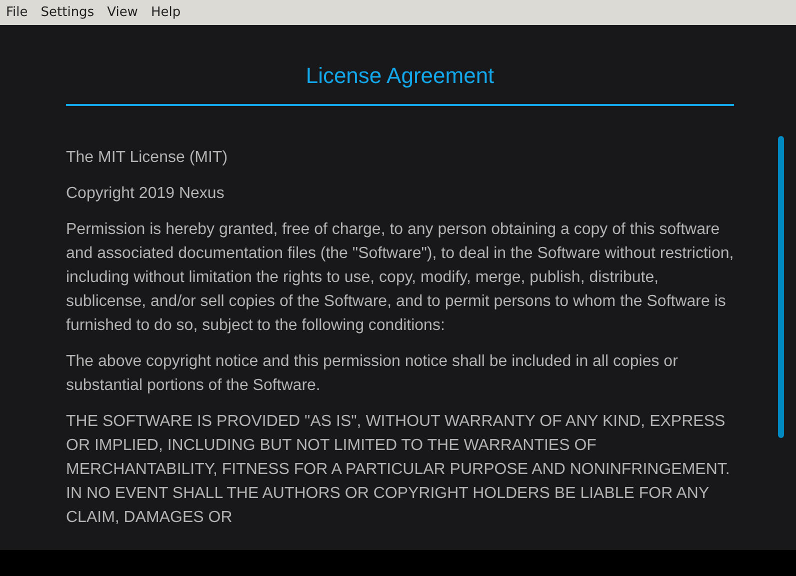 The image size is (796, 576). Describe the element at coordinates (122, 12) in the screenshot. I see `menu-item: View` at that location.